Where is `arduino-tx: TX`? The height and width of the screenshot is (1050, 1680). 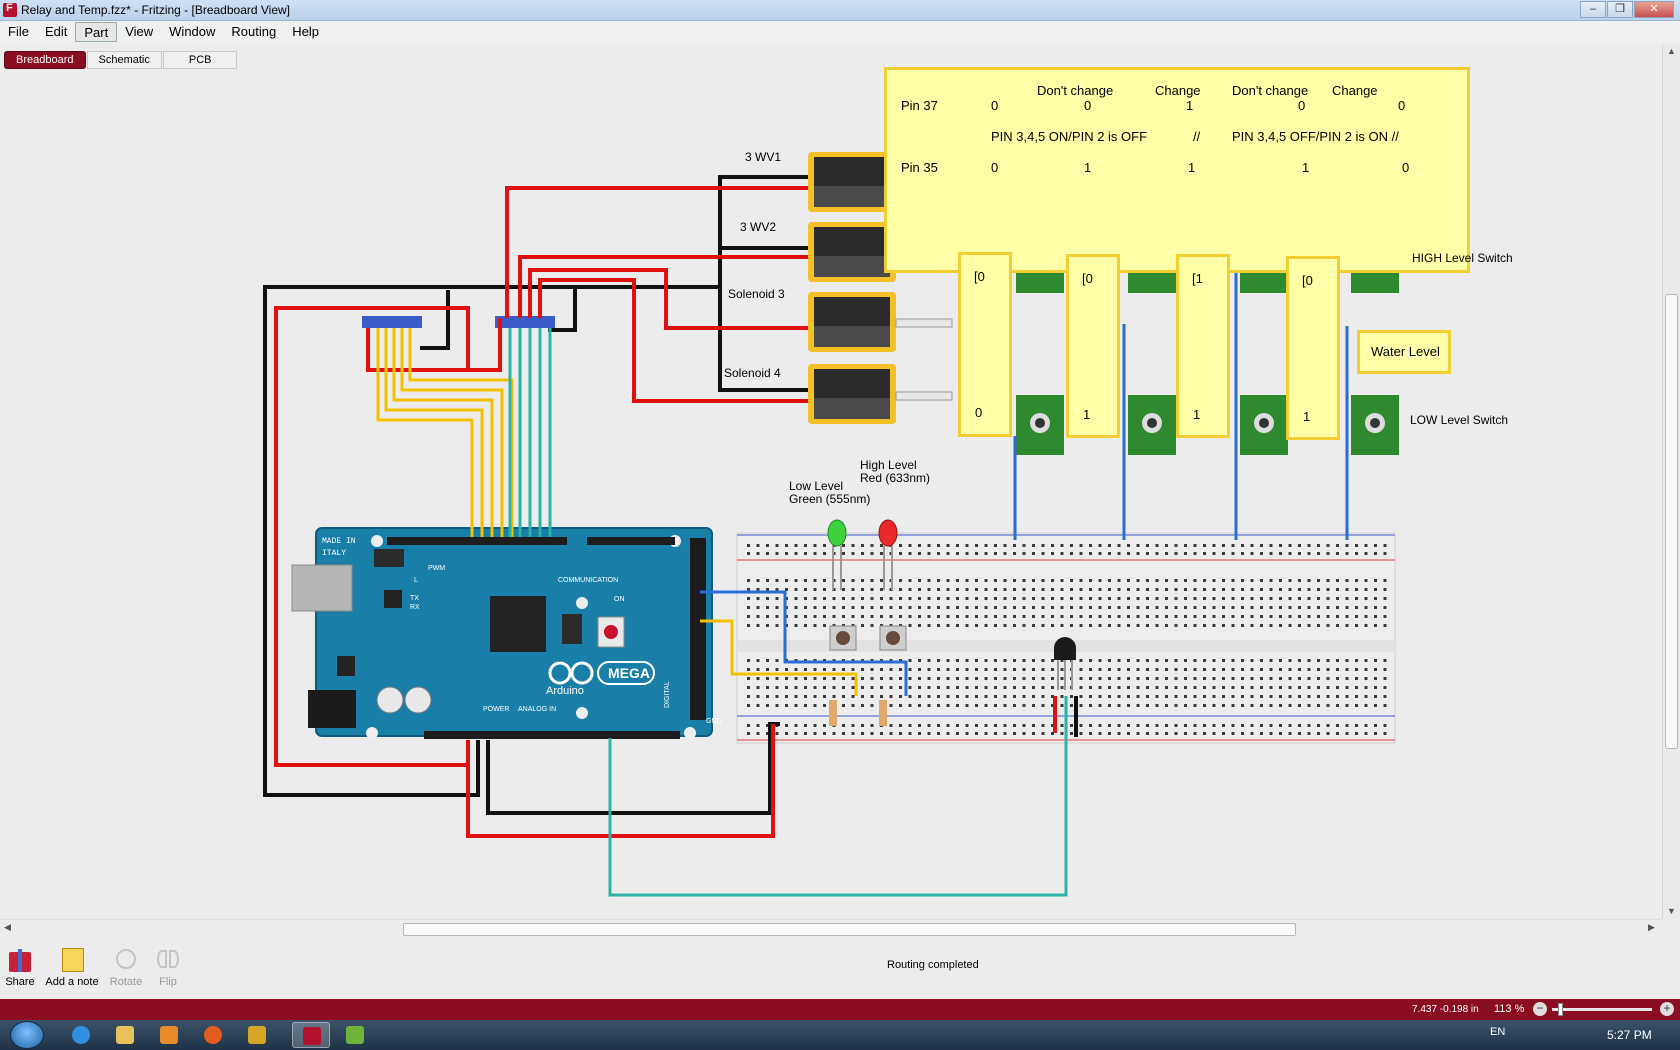 arduino-tx: TX is located at coordinates (414, 598).